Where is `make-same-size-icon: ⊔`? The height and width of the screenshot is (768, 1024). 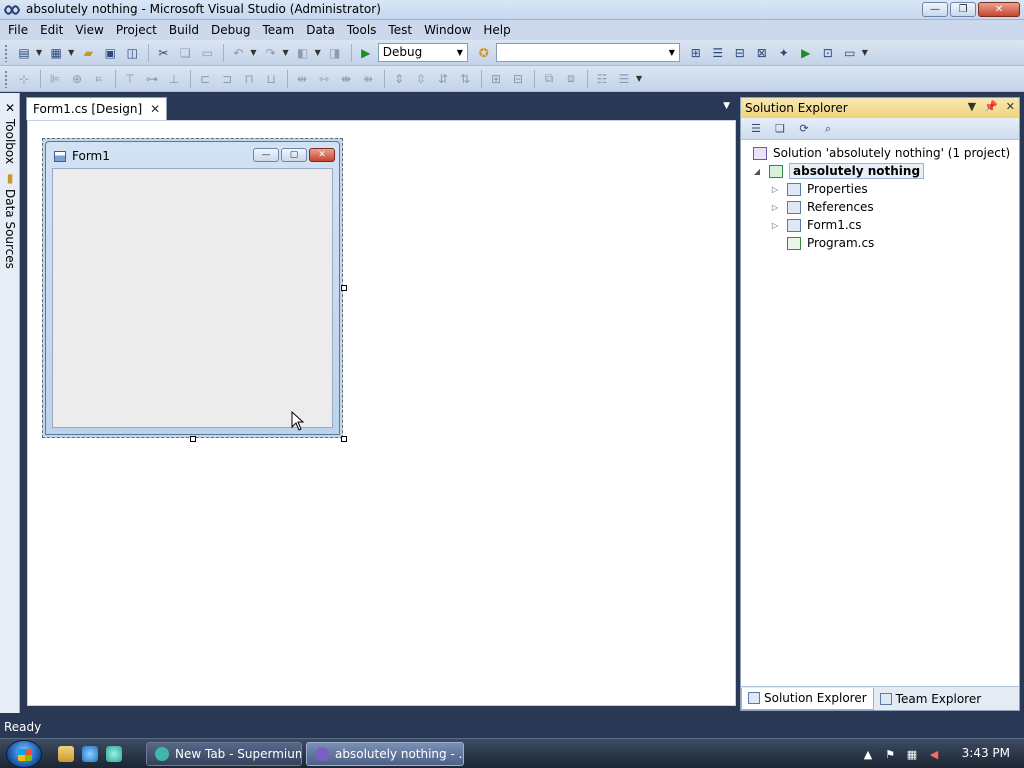 make-same-size-icon: ⊔ is located at coordinates (271, 79).